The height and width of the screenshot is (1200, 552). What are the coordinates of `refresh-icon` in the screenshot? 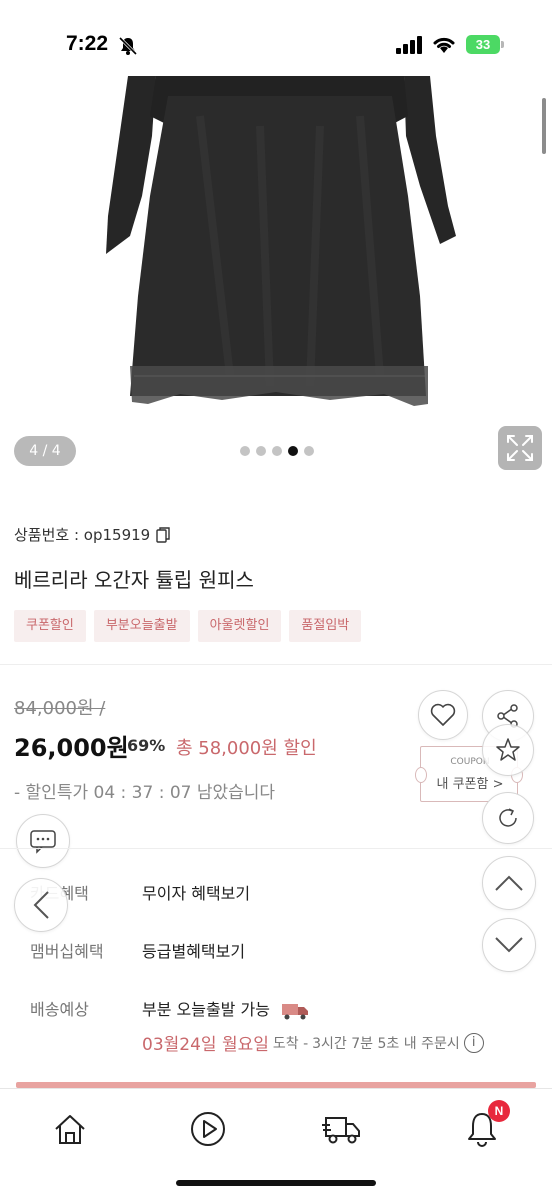 It's located at (508, 817).